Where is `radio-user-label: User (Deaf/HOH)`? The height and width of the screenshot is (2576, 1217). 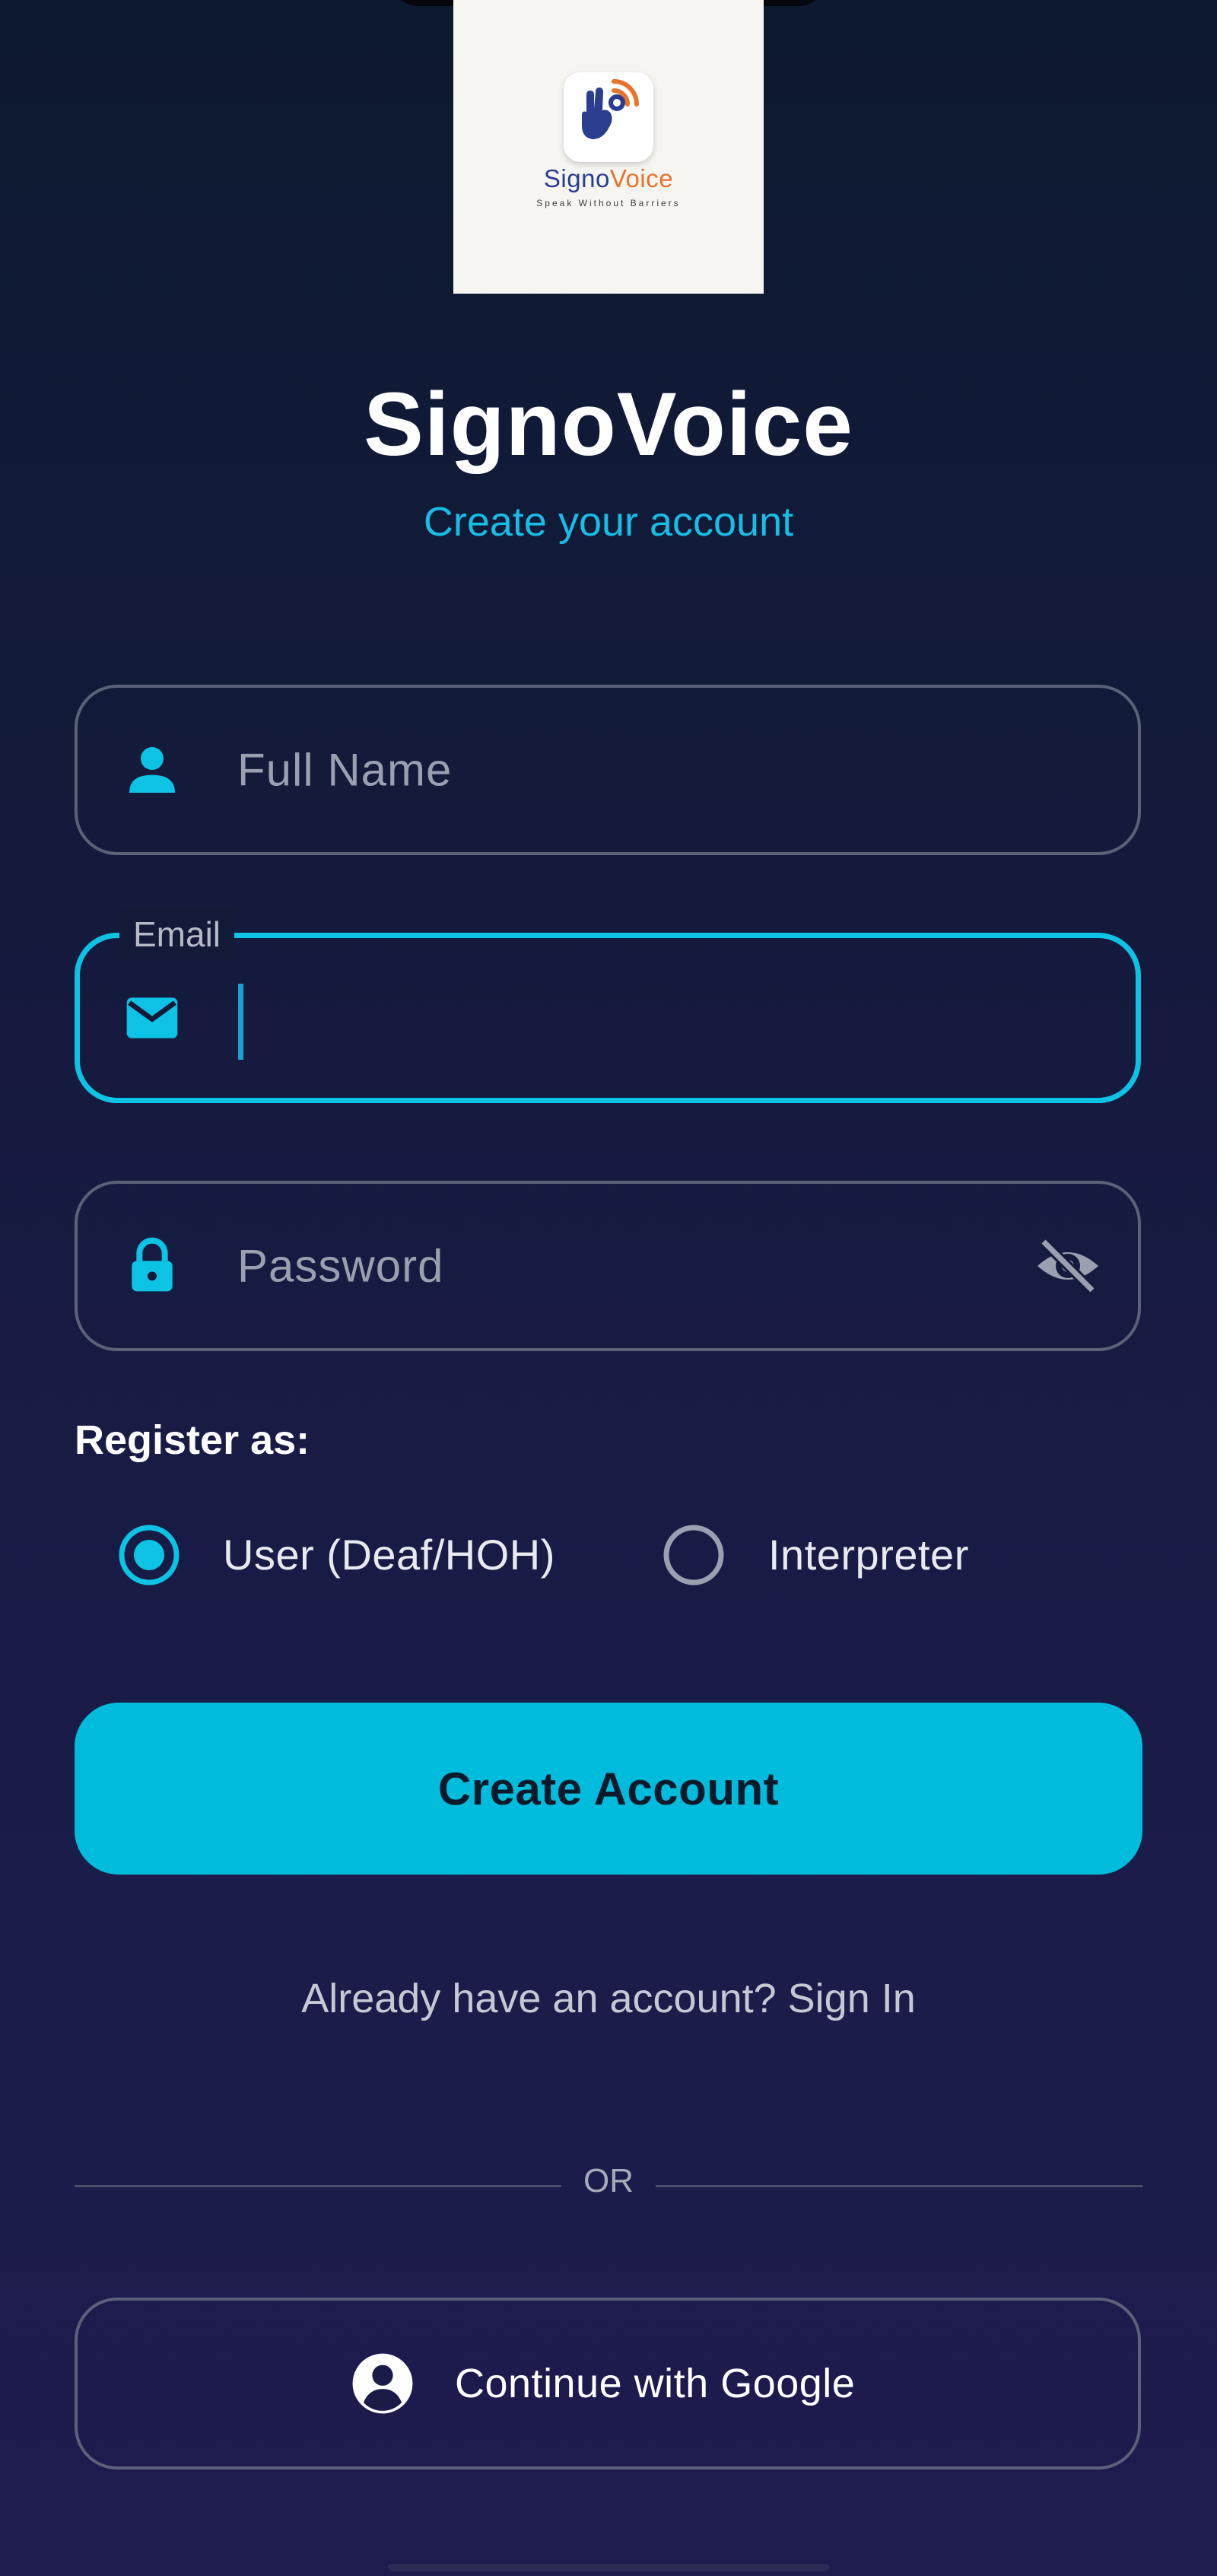 radio-user-label: User (Deaf/HOH) is located at coordinates (389, 1554).